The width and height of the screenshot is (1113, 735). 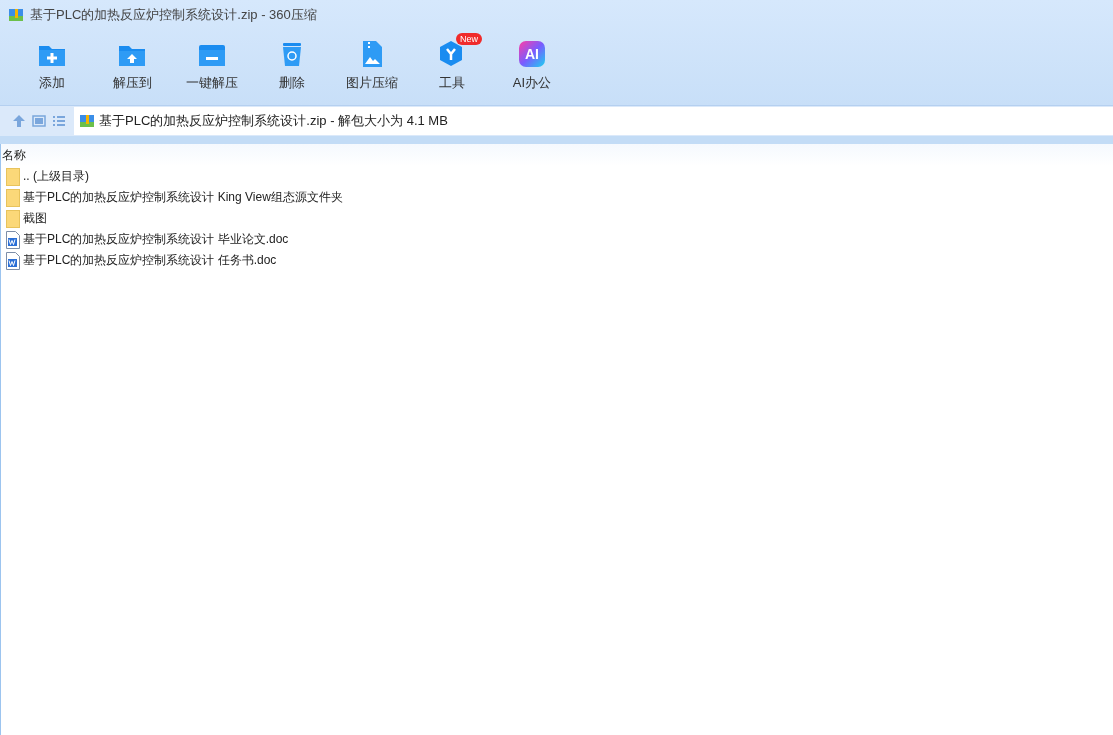 What do you see at coordinates (19, 121) in the screenshot?
I see `up-arrow-icon` at bounding box center [19, 121].